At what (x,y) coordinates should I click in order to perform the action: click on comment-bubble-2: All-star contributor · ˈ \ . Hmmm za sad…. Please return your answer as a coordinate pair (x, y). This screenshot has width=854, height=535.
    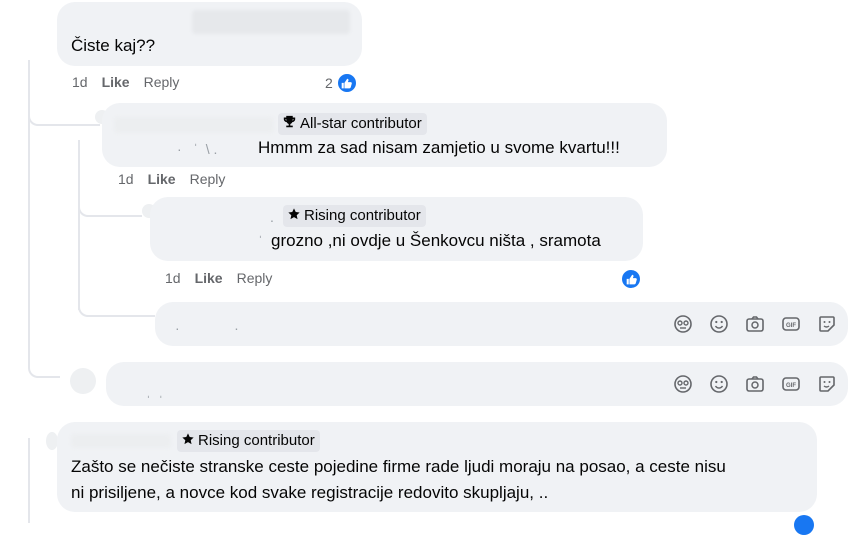
    Looking at the image, I should click on (384, 135).